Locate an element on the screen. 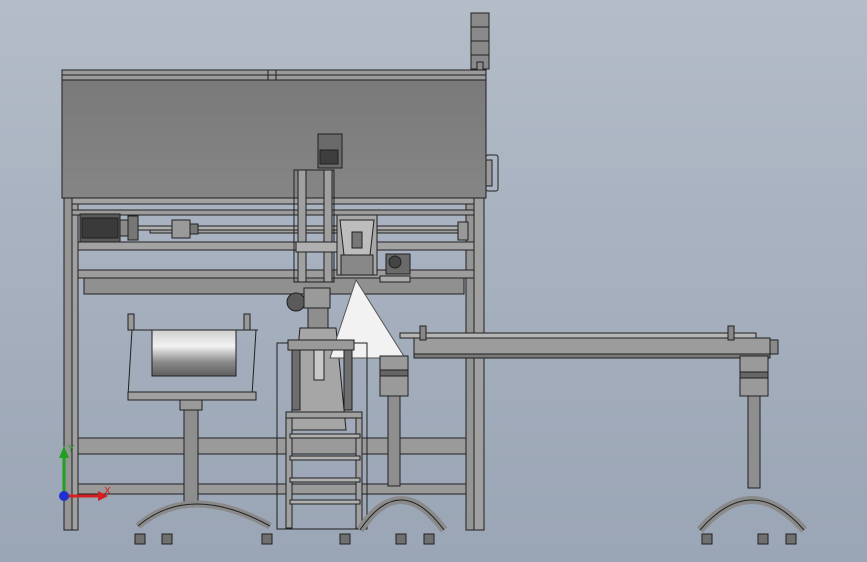  servo-motor-drive is located at coordinates (274, 228).